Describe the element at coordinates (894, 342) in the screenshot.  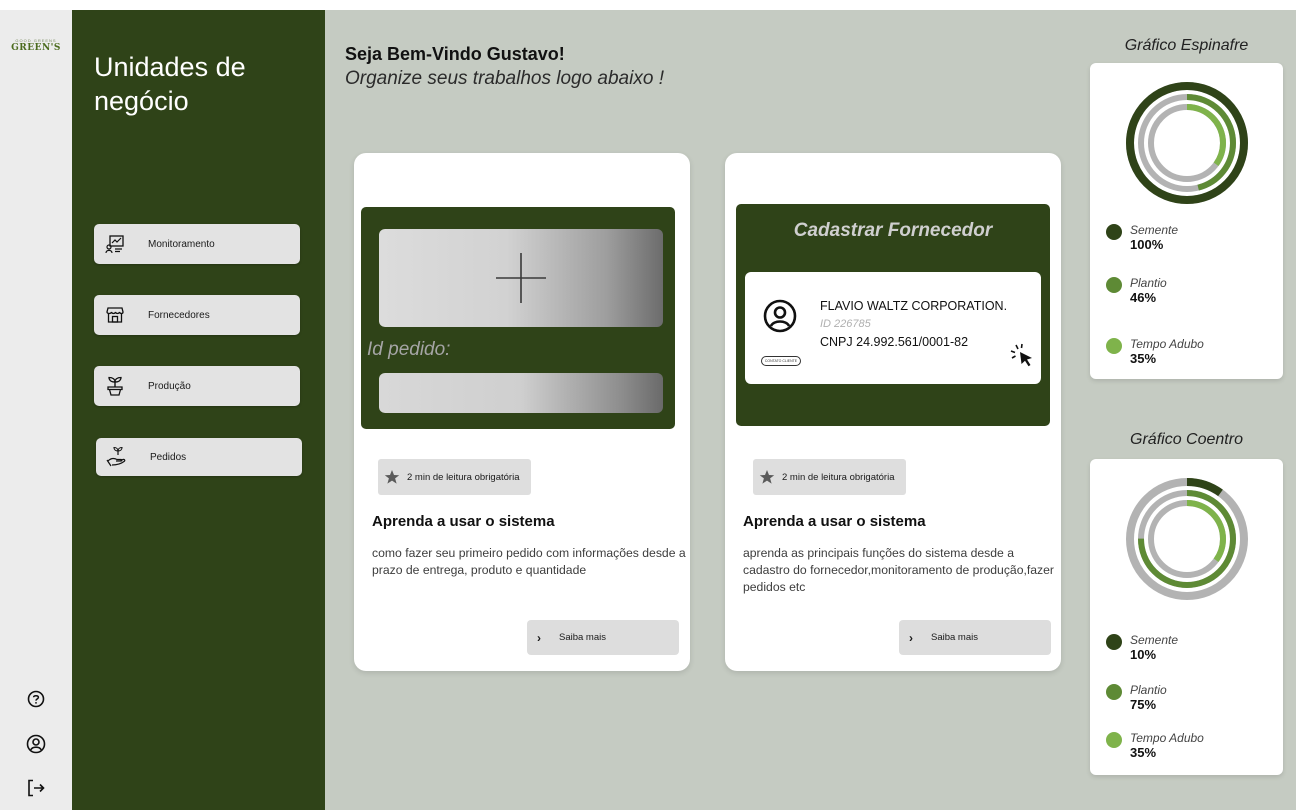
I see `supplier-cnpj: CNPJ 24.992.561/0001-82` at that location.